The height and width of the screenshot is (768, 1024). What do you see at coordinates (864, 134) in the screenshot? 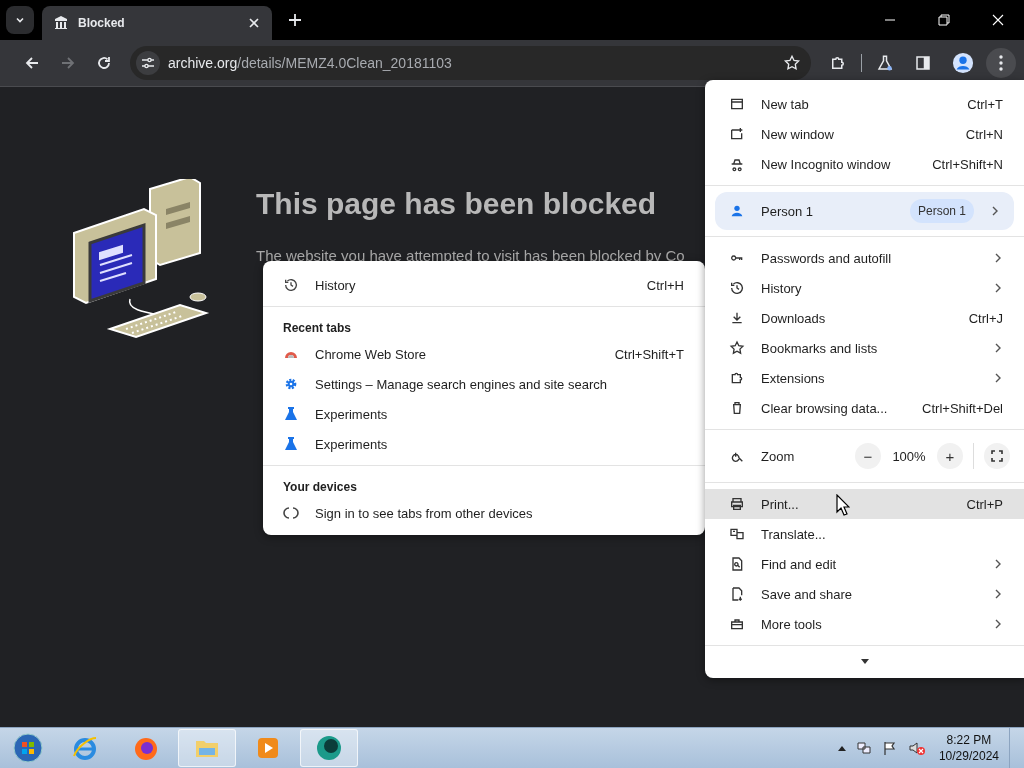
I see `menu-item: New window Ctrl+N` at bounding box center [864, 134].